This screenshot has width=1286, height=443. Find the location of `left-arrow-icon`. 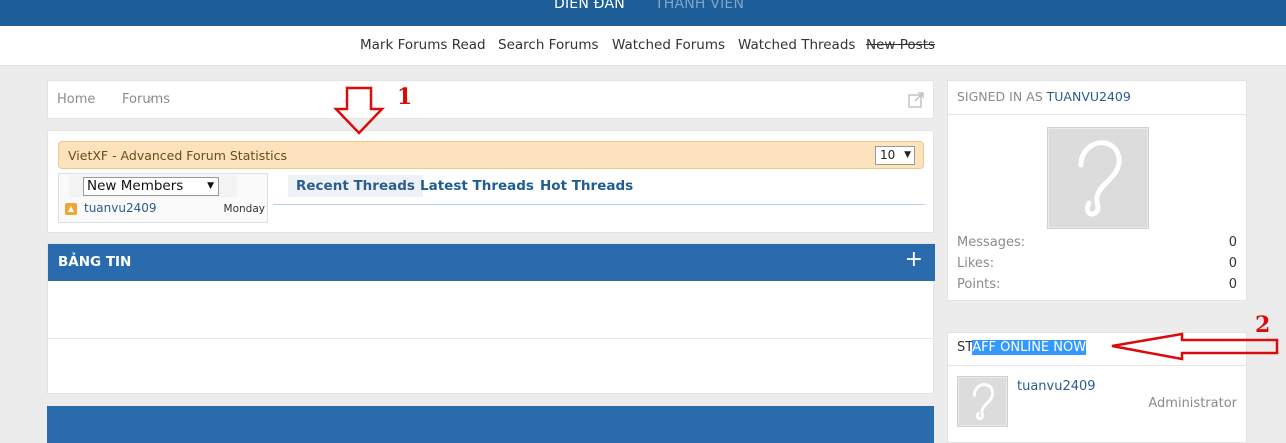

left-arrow-icon is located at coordinates (1195, 346).